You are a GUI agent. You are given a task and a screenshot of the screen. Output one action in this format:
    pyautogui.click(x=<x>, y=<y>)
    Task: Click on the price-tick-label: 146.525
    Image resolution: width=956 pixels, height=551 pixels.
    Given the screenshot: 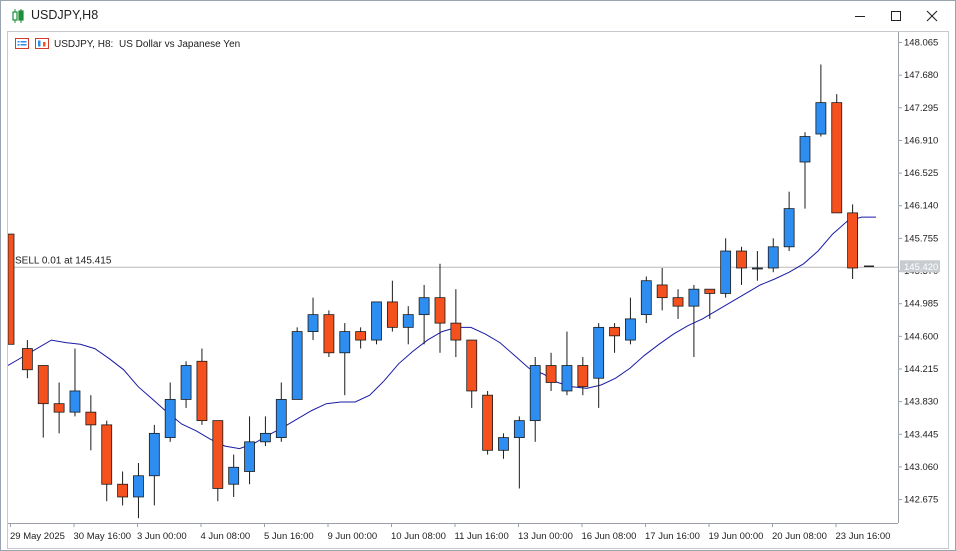 What is the action you would take?
    pyautogui.click(x=921, y=173)
    